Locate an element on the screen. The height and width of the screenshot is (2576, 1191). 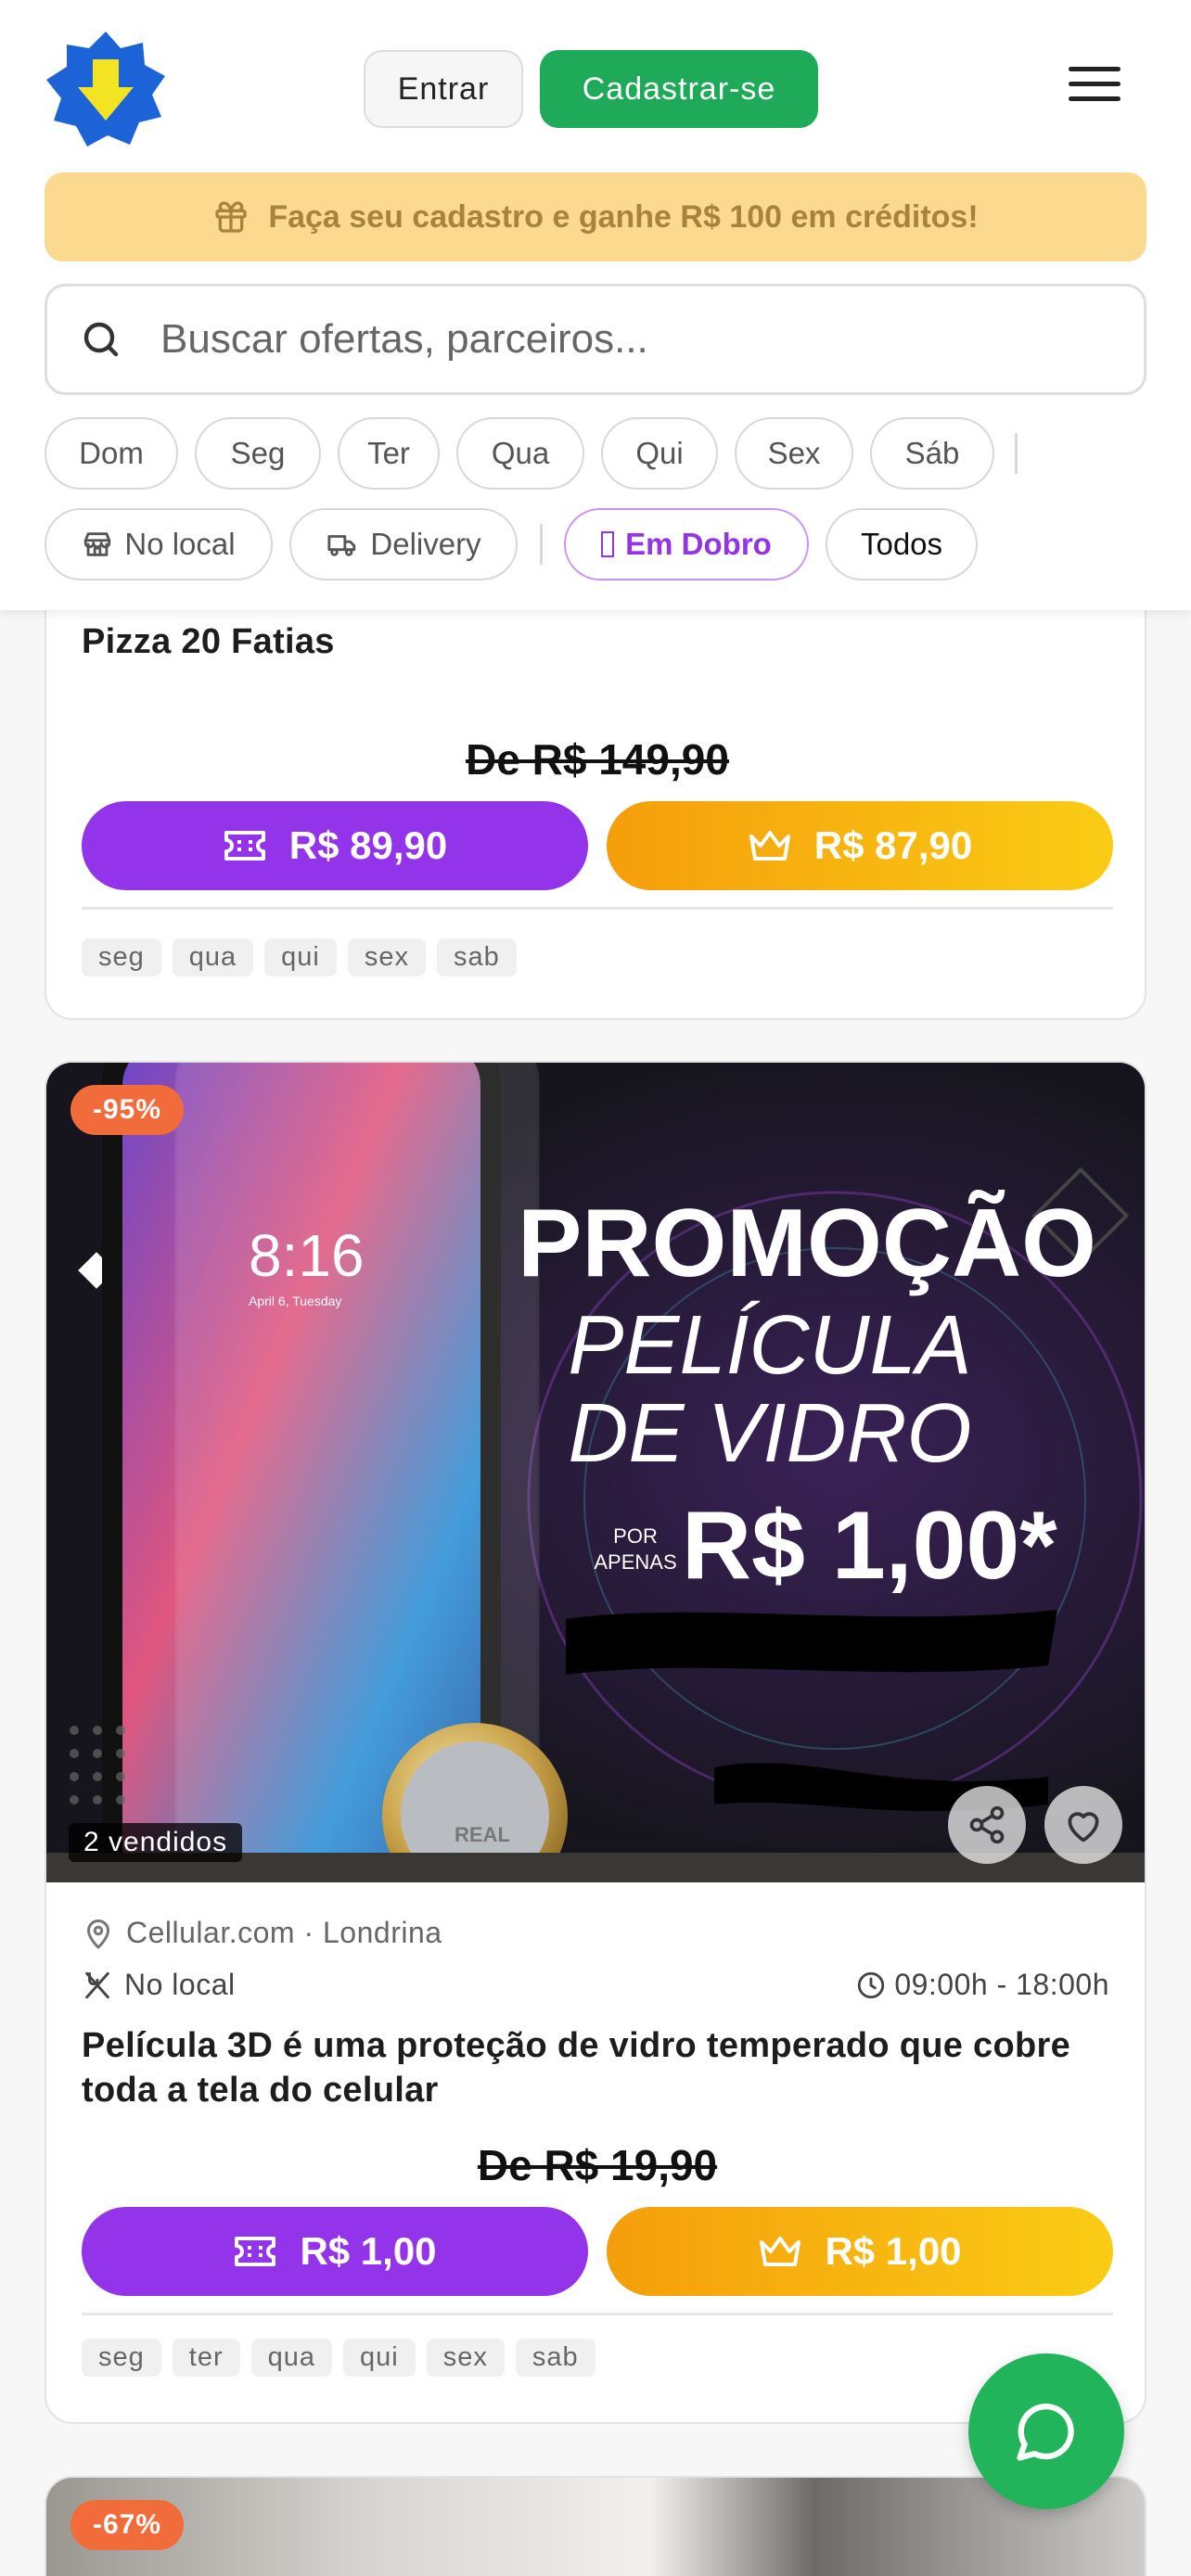
share-button is located at coordinates (987, 1825).